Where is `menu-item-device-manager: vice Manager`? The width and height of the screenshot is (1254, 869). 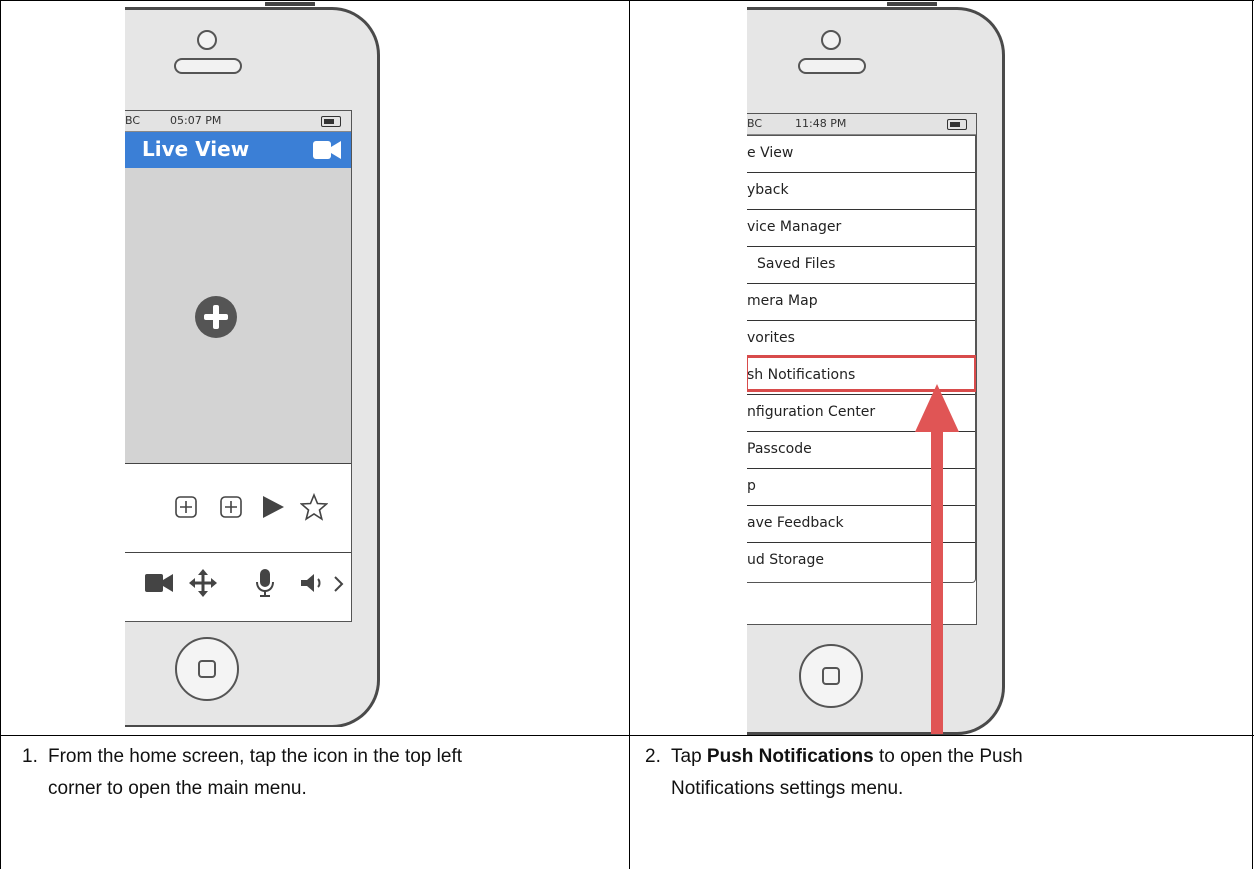 menu-item-device-manager: vice Manager is located at coordinates (861, 228).